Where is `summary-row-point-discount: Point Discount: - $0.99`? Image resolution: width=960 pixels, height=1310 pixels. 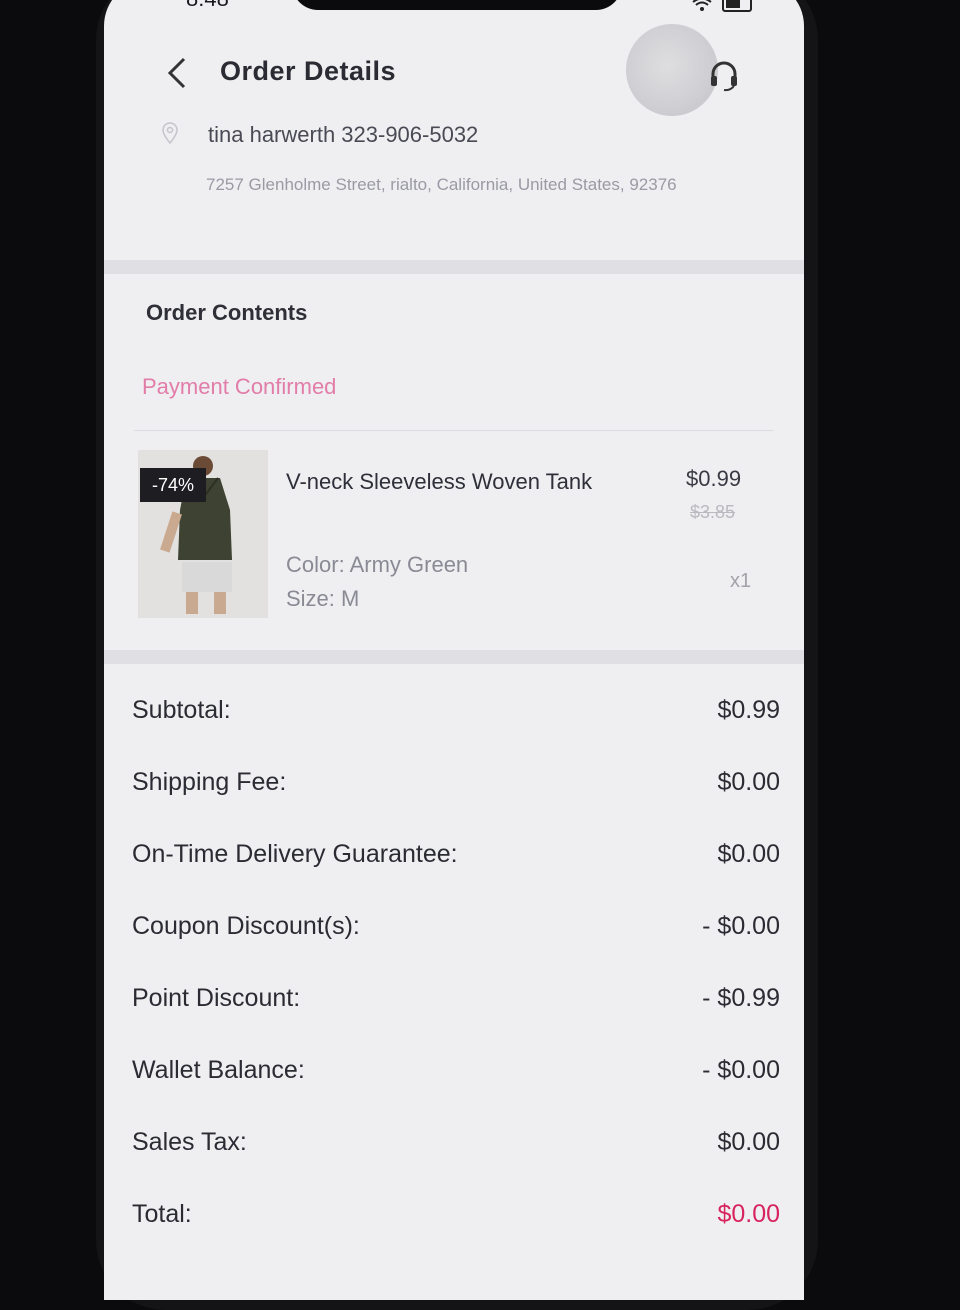
summary-row-point-discount: Point Discount: - $0.99 is located at coordinates (456, 998).